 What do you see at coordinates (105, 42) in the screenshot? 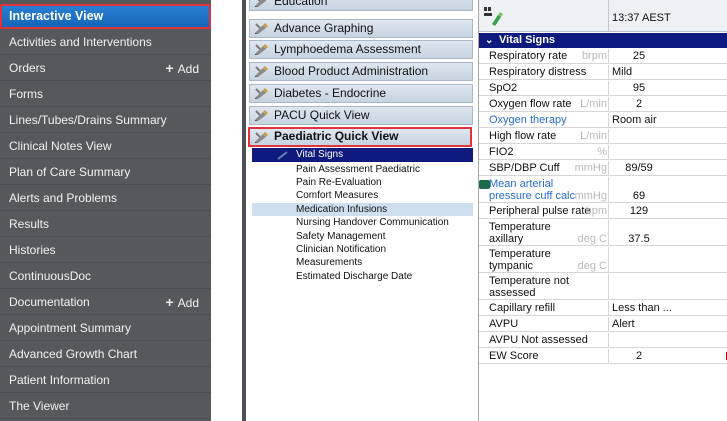
I see `nav-item: Activities and Interventions` at bounding box center [105, 42].